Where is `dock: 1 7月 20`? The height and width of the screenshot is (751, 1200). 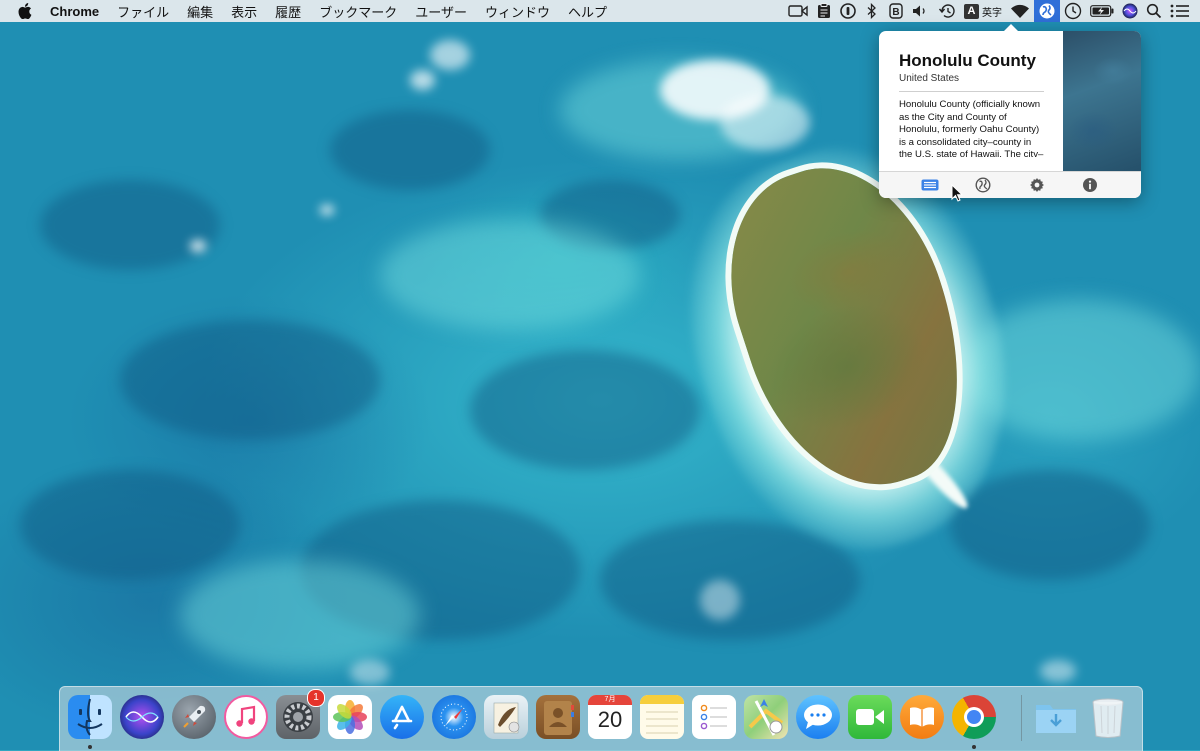 dock: 1 7月 20 is located at coordinates (601, 718).